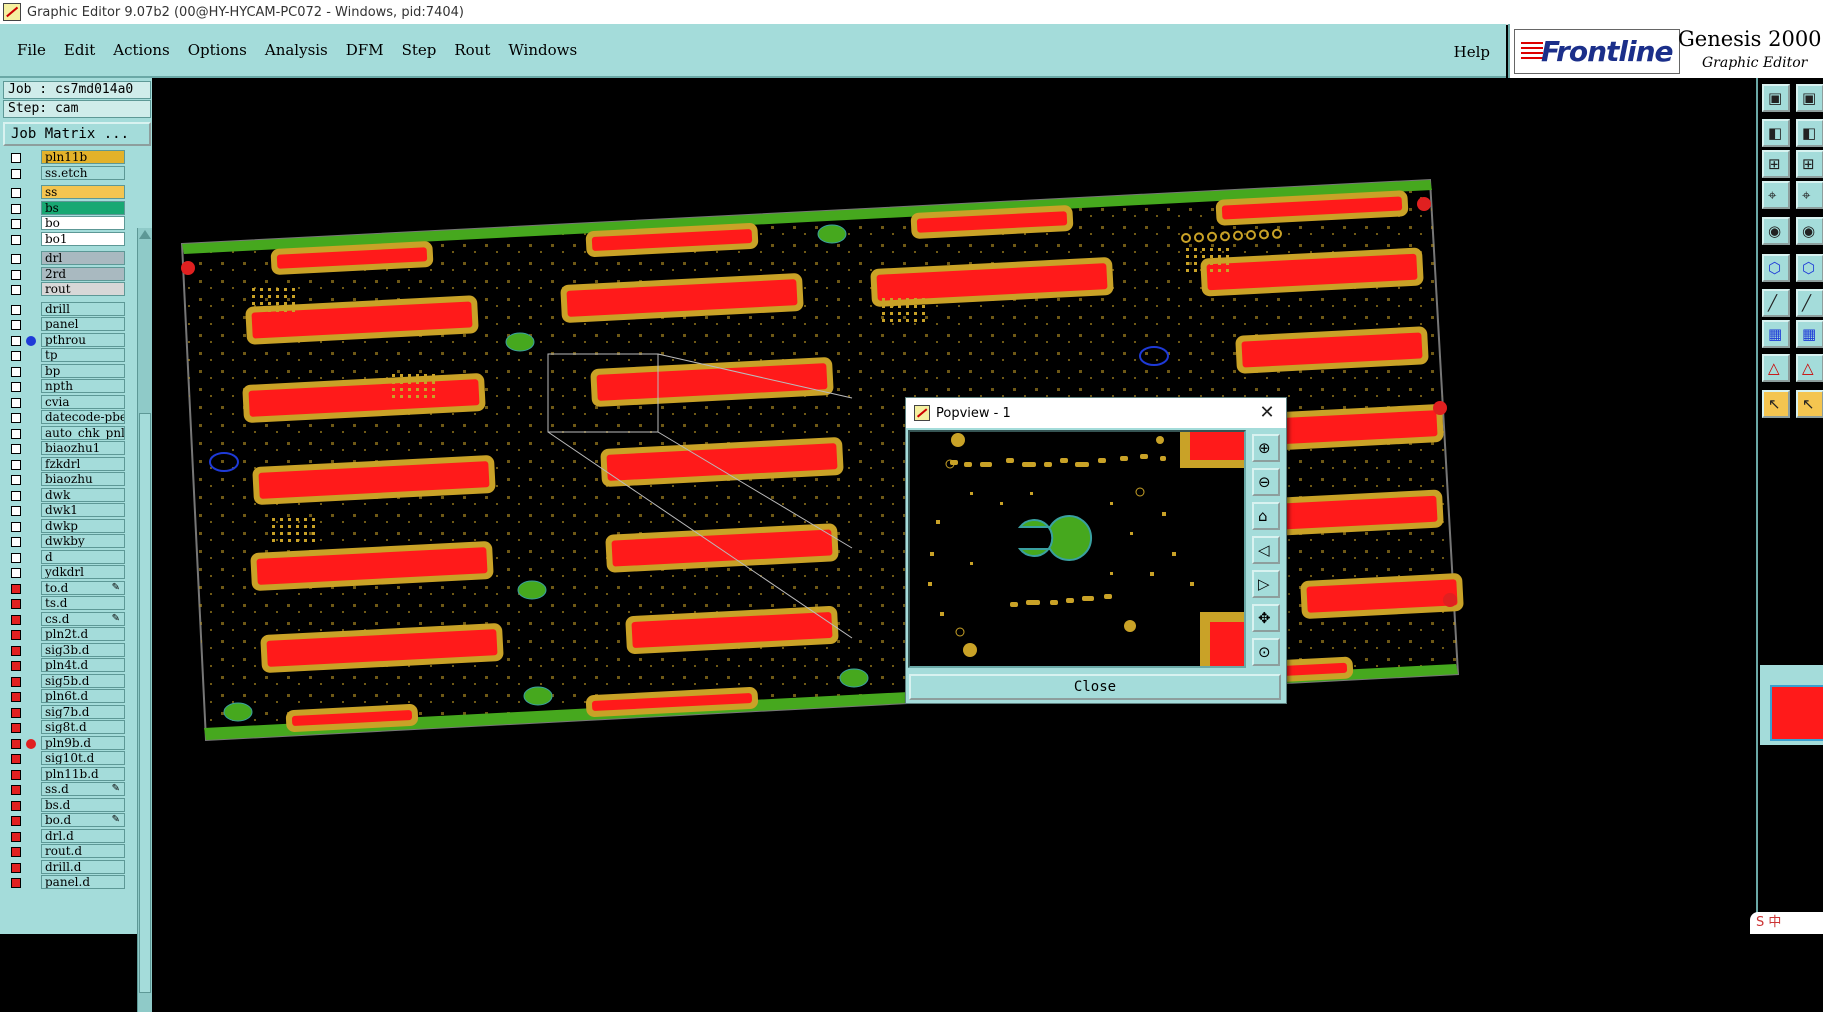 The width and height of the screenshot is (1823, 1012). I want to click on layer-row: dwk, so click(64, 495).